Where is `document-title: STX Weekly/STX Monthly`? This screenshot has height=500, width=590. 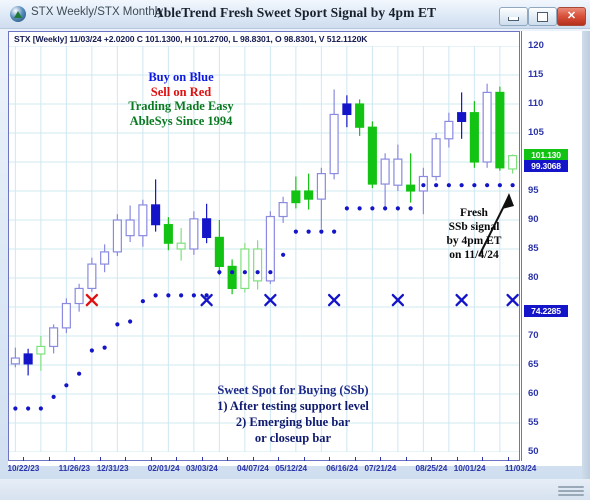 document-title: STX Weekly/STX Monthly is located at coordinates (97, 12).